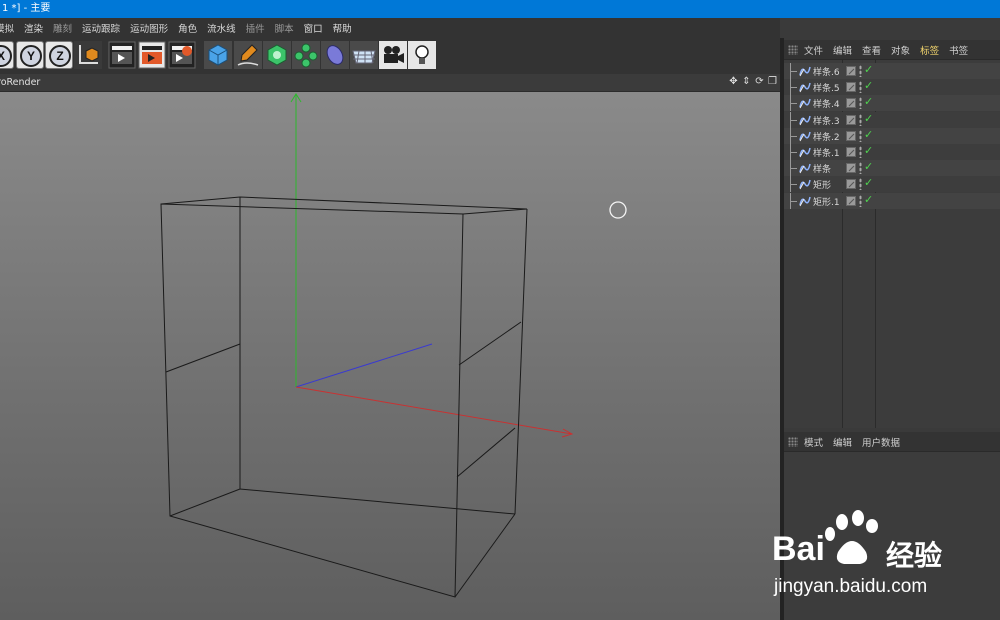 This screenshot has width=1000, height=620. Describe the element at coordinates (248, 55) in the screenshot. I see `pen-spline-icon` at that location.